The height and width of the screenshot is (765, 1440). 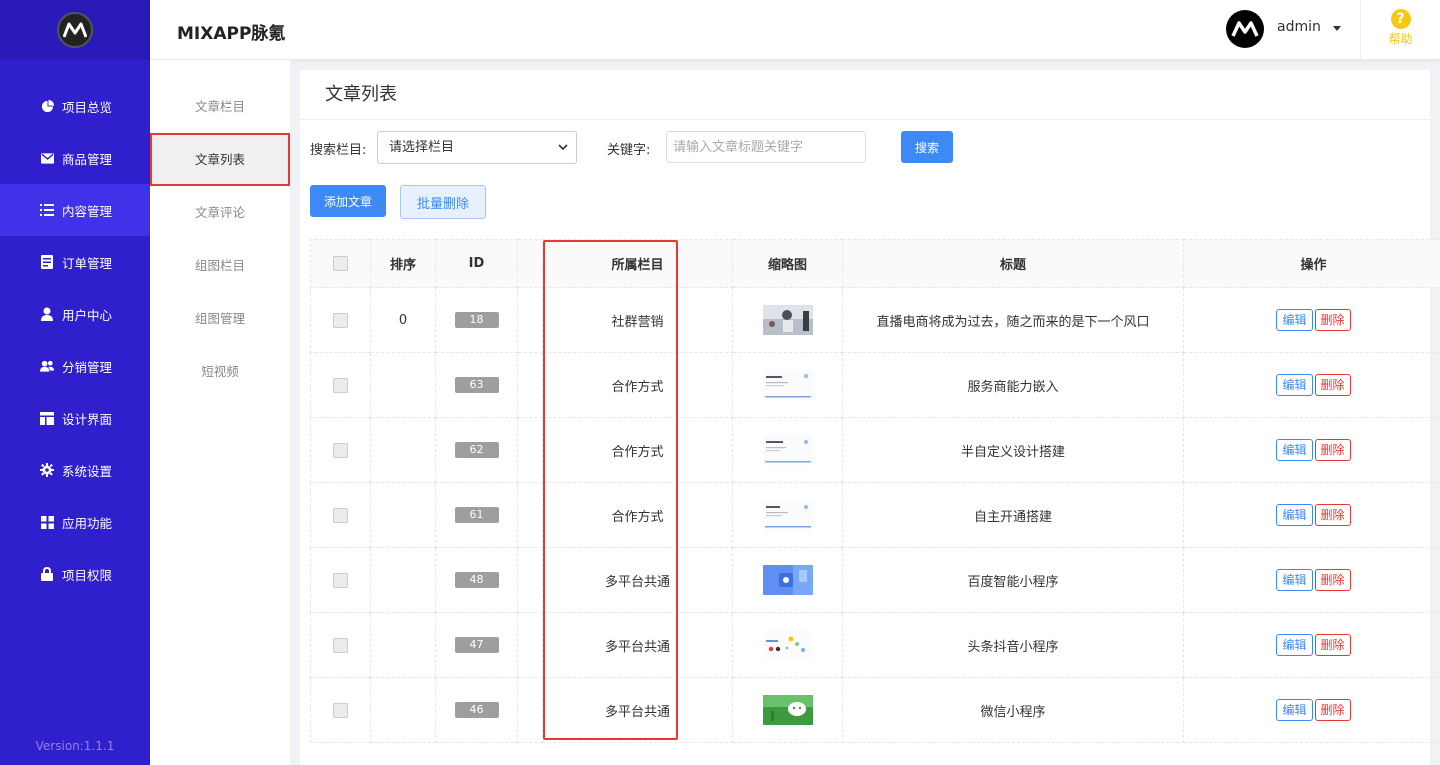 What do you see at coordinates (220, 318) in the screenshot?
I see `submenu-item-gallery-manage: 组图管理` at bounding box center [220, 318].